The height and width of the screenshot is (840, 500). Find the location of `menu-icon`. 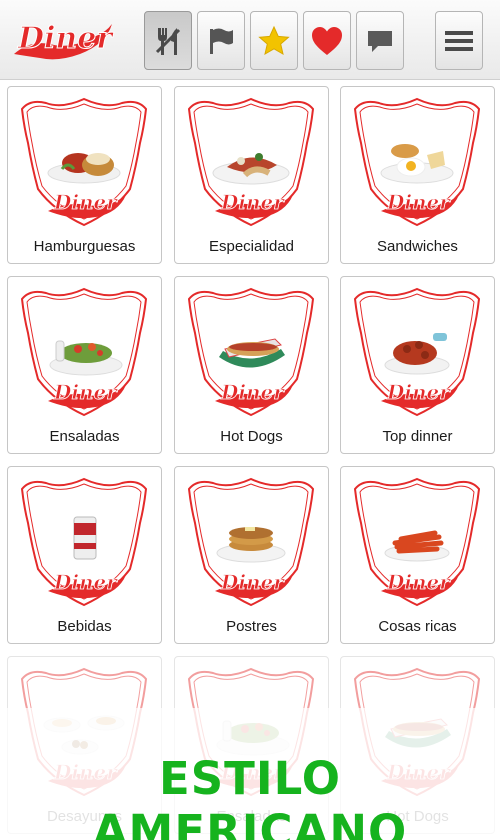

menu-icon is located at coordinates (459, 40).